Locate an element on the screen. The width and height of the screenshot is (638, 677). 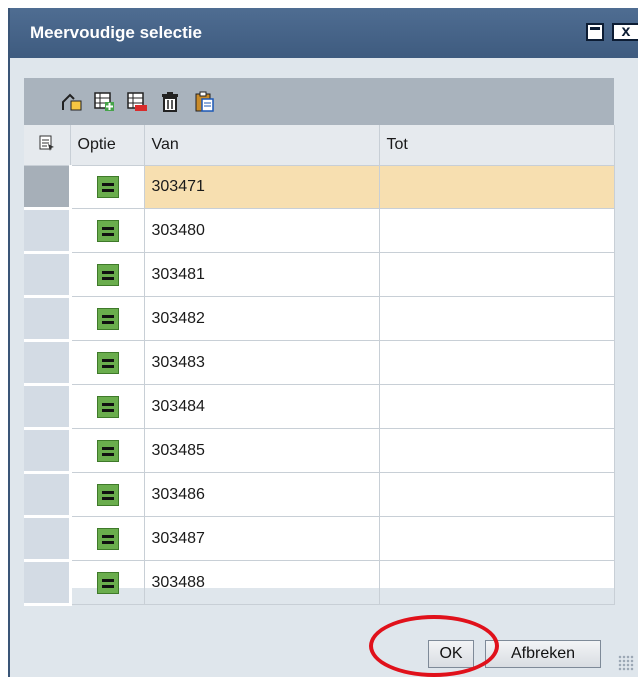
column-header-to: Tot is located at coordinates (497, 145).